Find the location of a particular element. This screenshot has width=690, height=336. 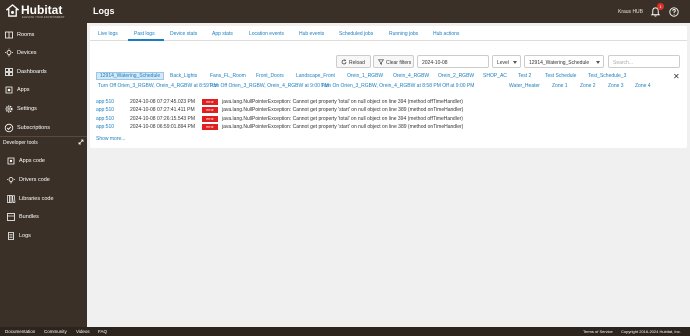

developer-tools-header: Developer tools is located at coordinates (20, 143).